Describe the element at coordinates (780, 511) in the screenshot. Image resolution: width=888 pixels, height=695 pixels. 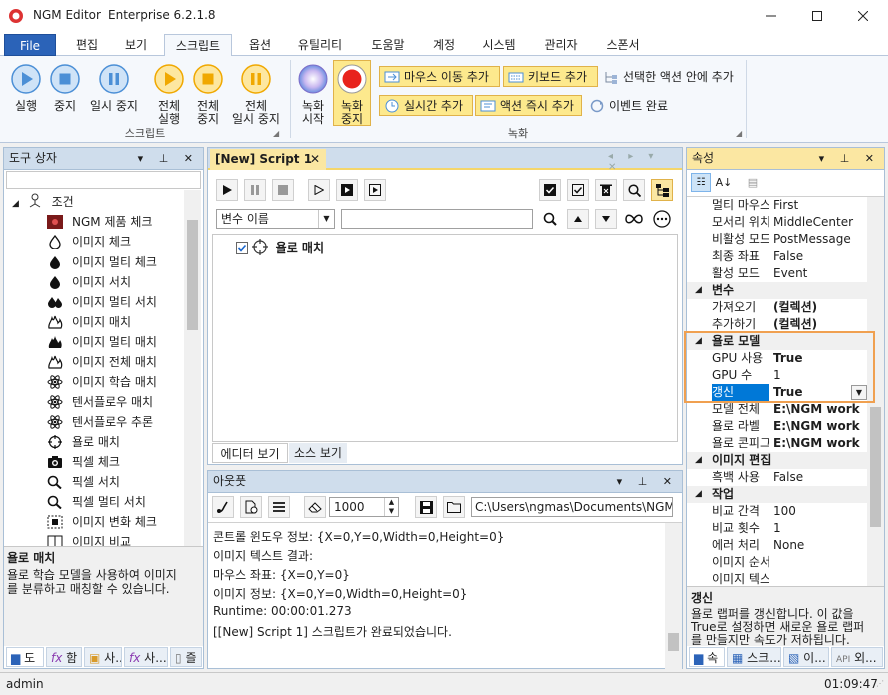
I see `property-row: 비교 간격 100` at that location.